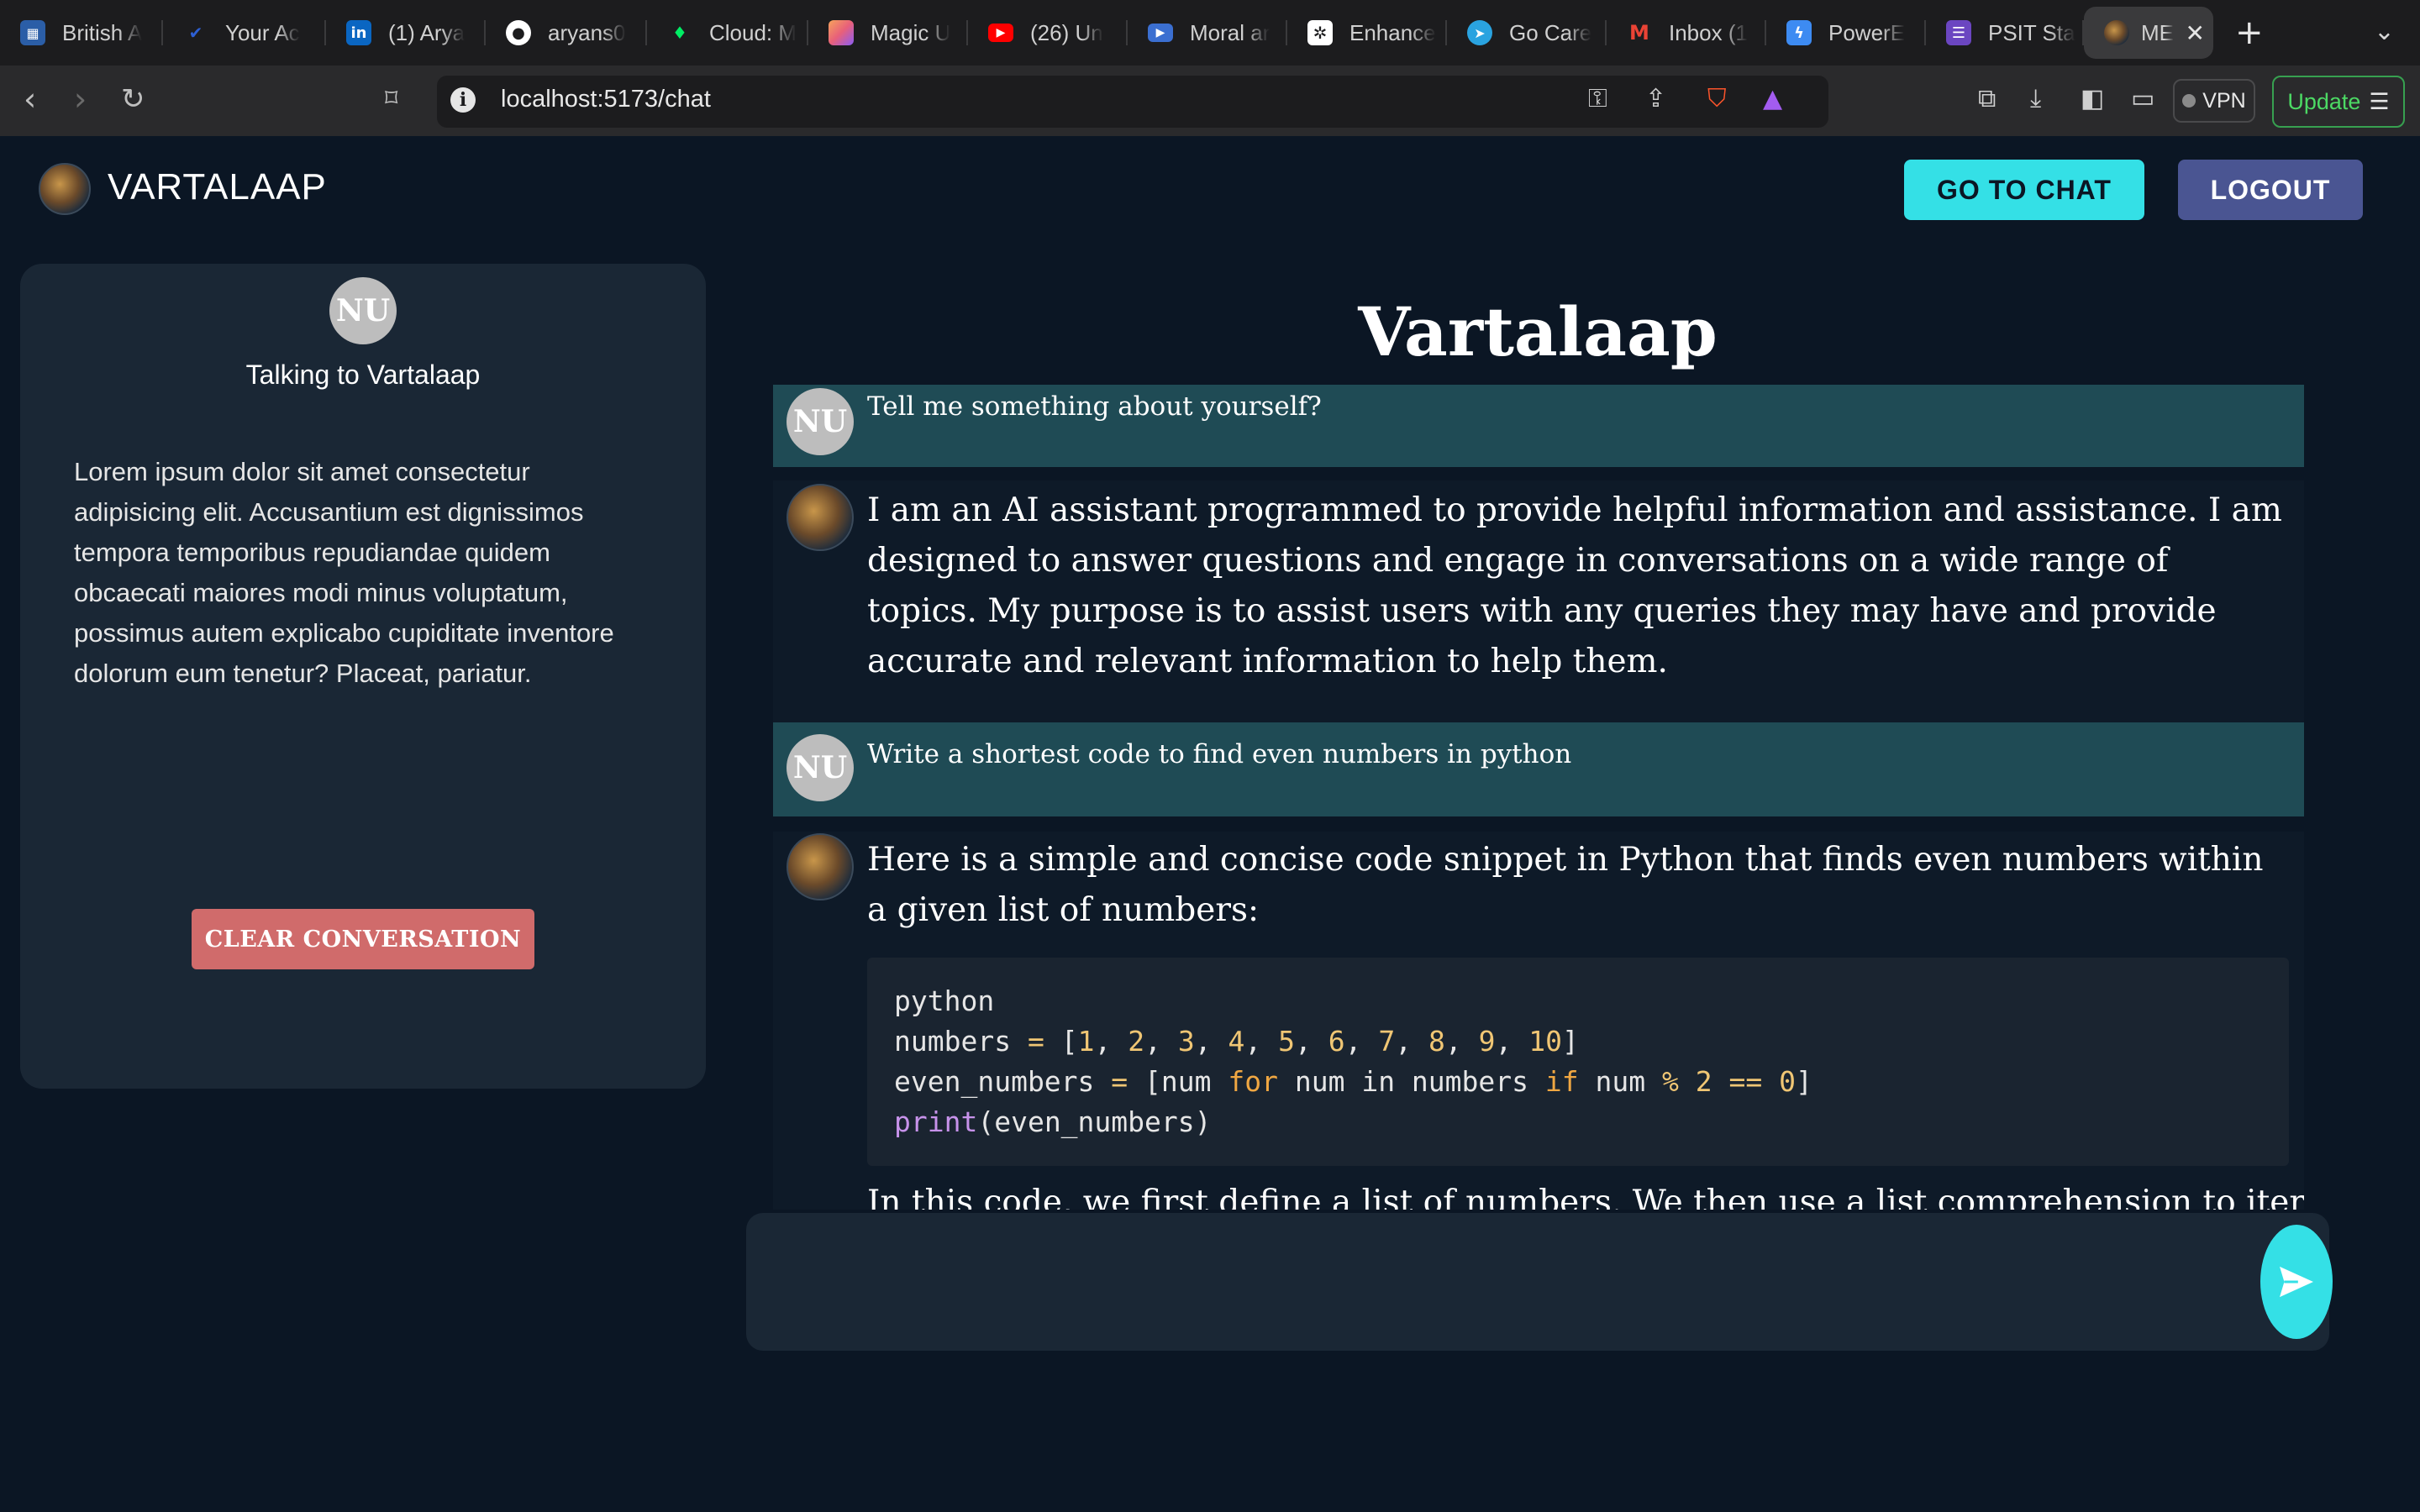 The height and width of the screenshot is (1512, 2420). What do you see at coordinates (1392, 32) in the screenshot?
I see `tab-title: Enhance` at bounding box center [1392, 32].